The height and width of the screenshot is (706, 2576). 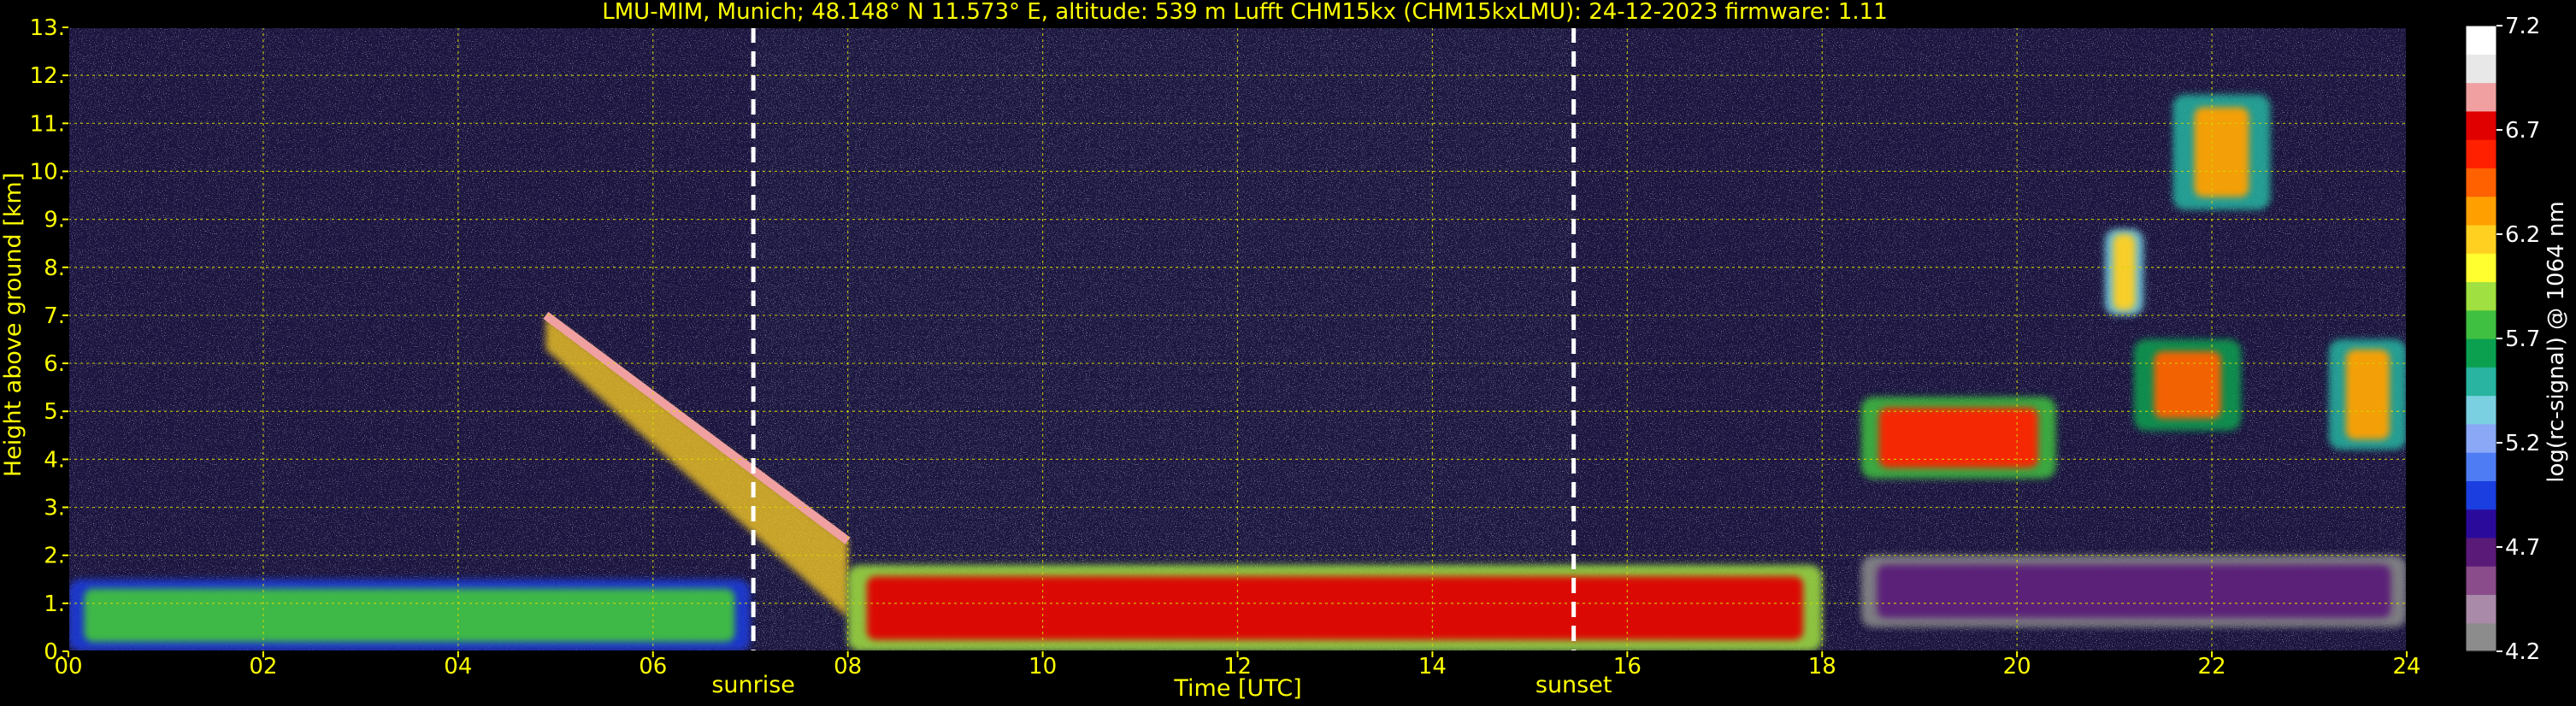 I want to click on x-tick-label: 08, so click(x=848, y=667).